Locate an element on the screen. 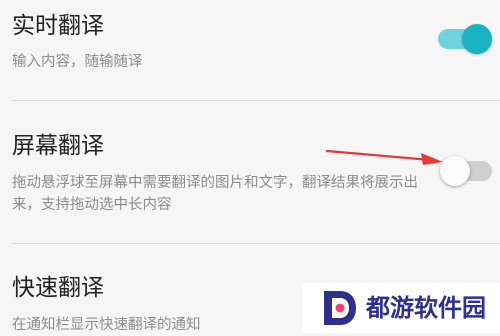  setting-title: 实时翻译 is located at coordinates (58, 26).